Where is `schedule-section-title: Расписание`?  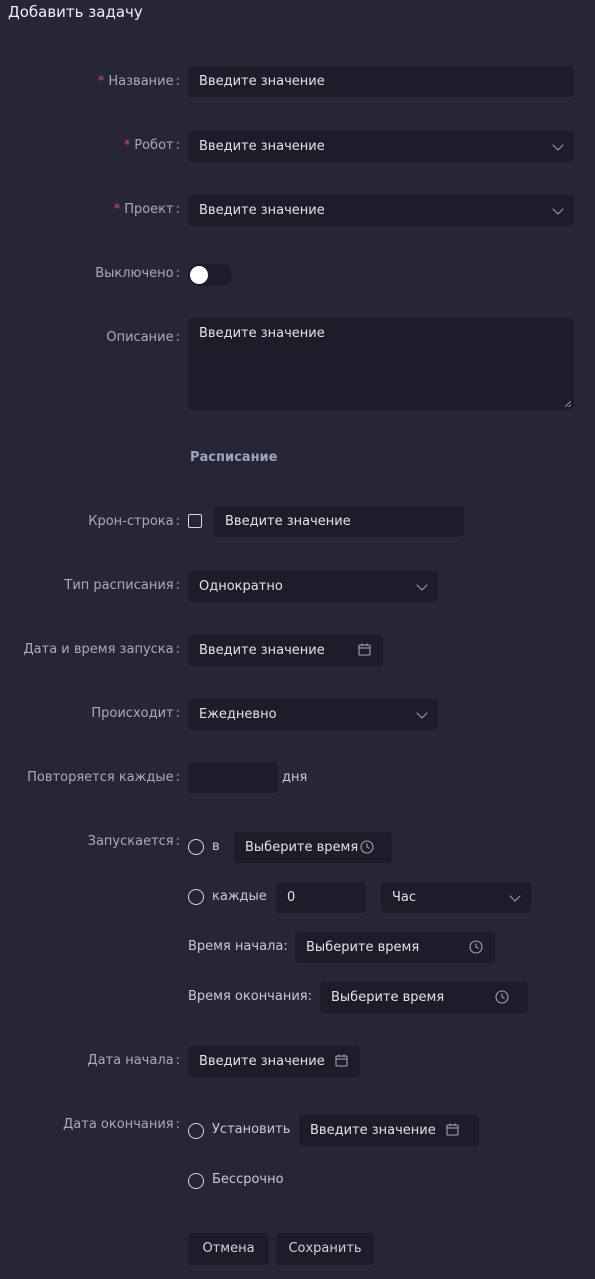 schedule-section-title: Расписание is located at coordinates (234, 457).